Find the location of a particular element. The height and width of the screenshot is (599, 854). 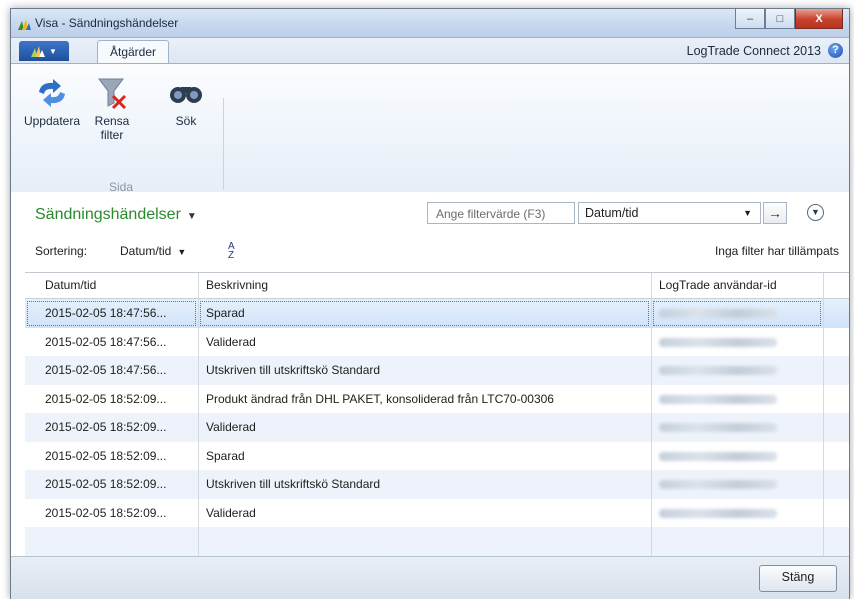

arrow-right-icon: → is located at coordinates (775, 213).